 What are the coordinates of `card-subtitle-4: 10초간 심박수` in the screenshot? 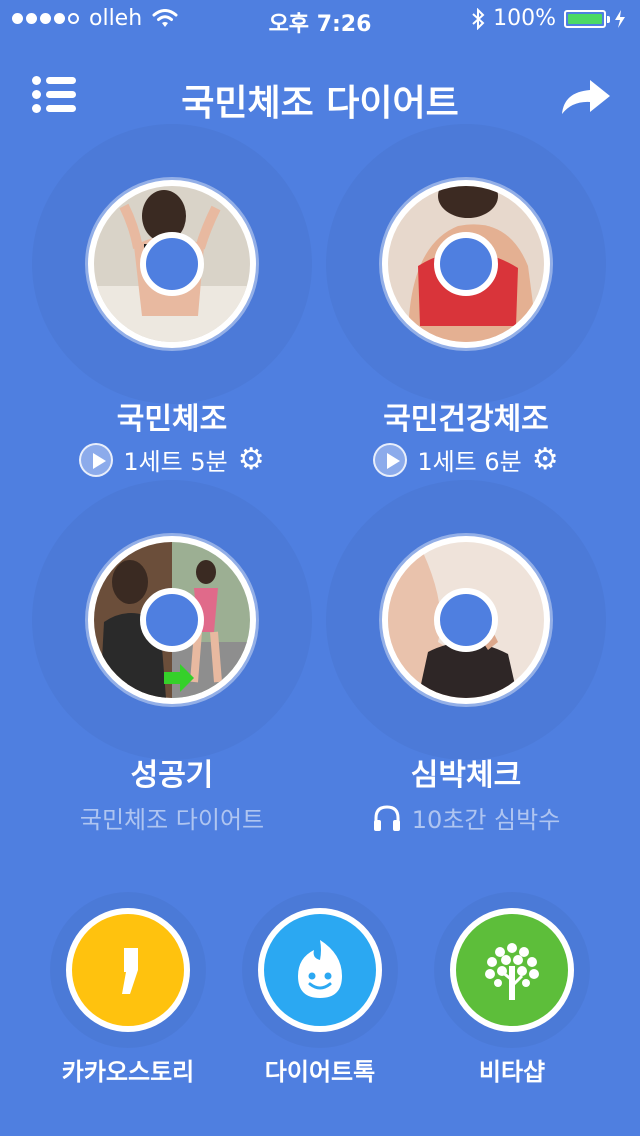 It's located at (486, 820).